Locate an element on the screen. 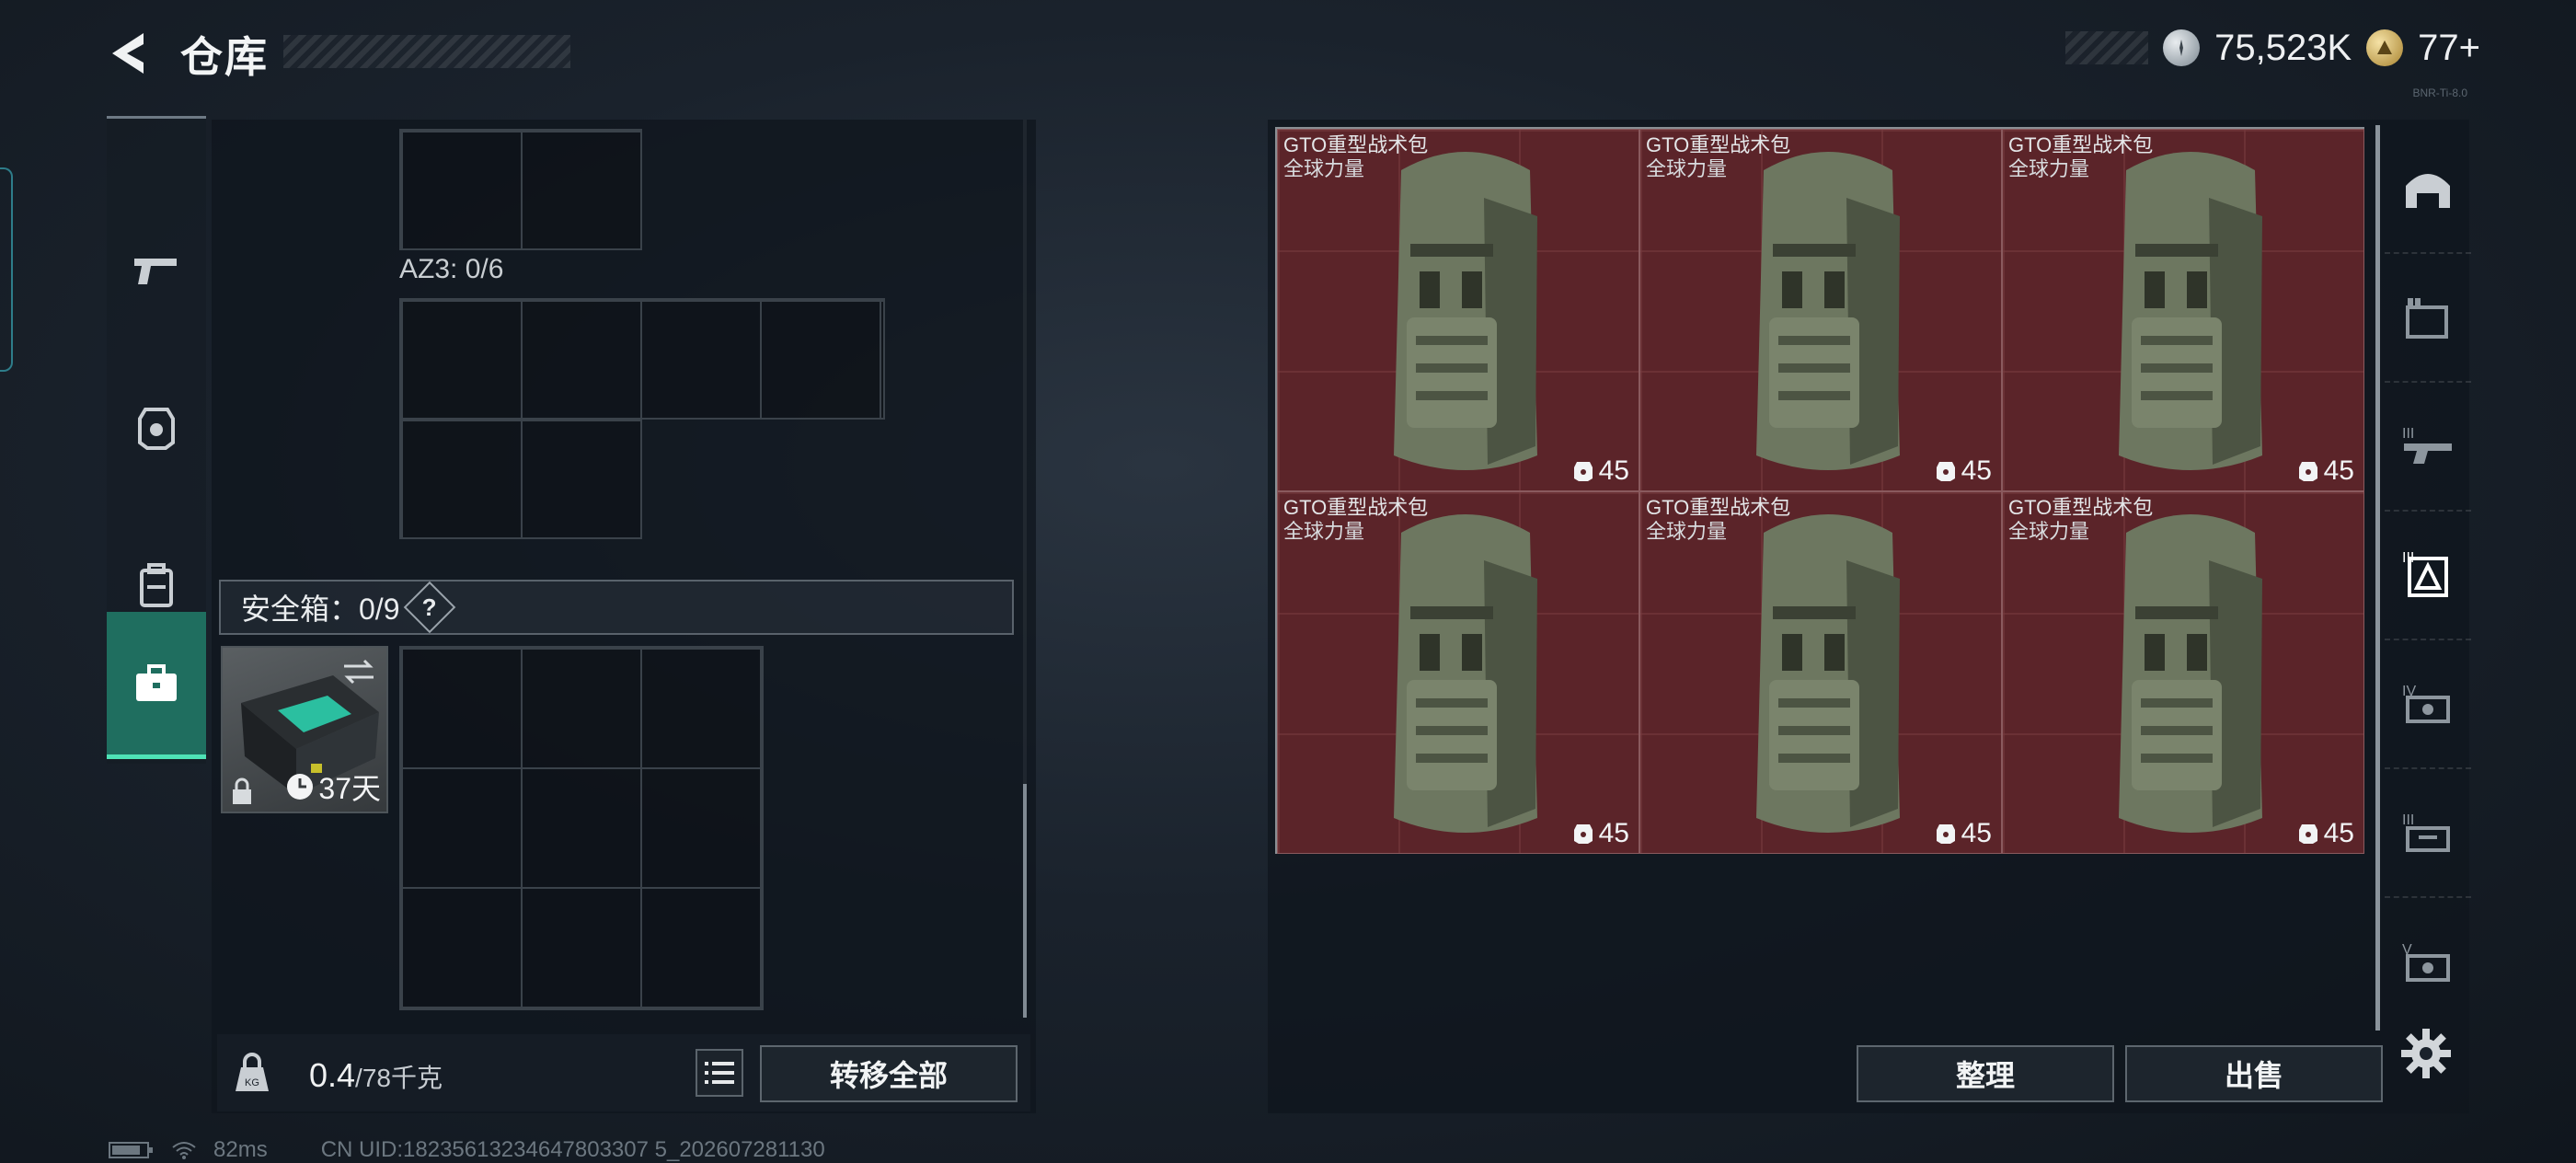  currency-decoration is located at coordinates (2107, 47).